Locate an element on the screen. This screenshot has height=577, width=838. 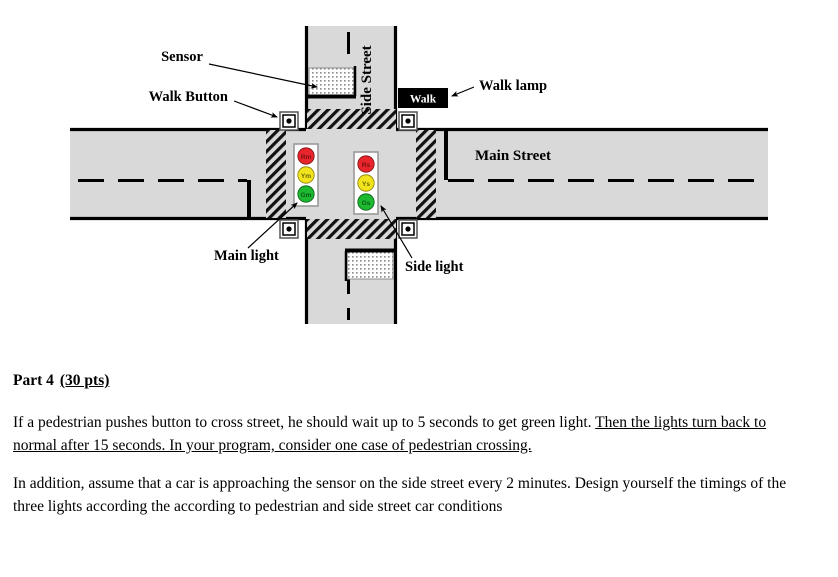
side-light-green-label: Gs is located at coordinates (366, 203).